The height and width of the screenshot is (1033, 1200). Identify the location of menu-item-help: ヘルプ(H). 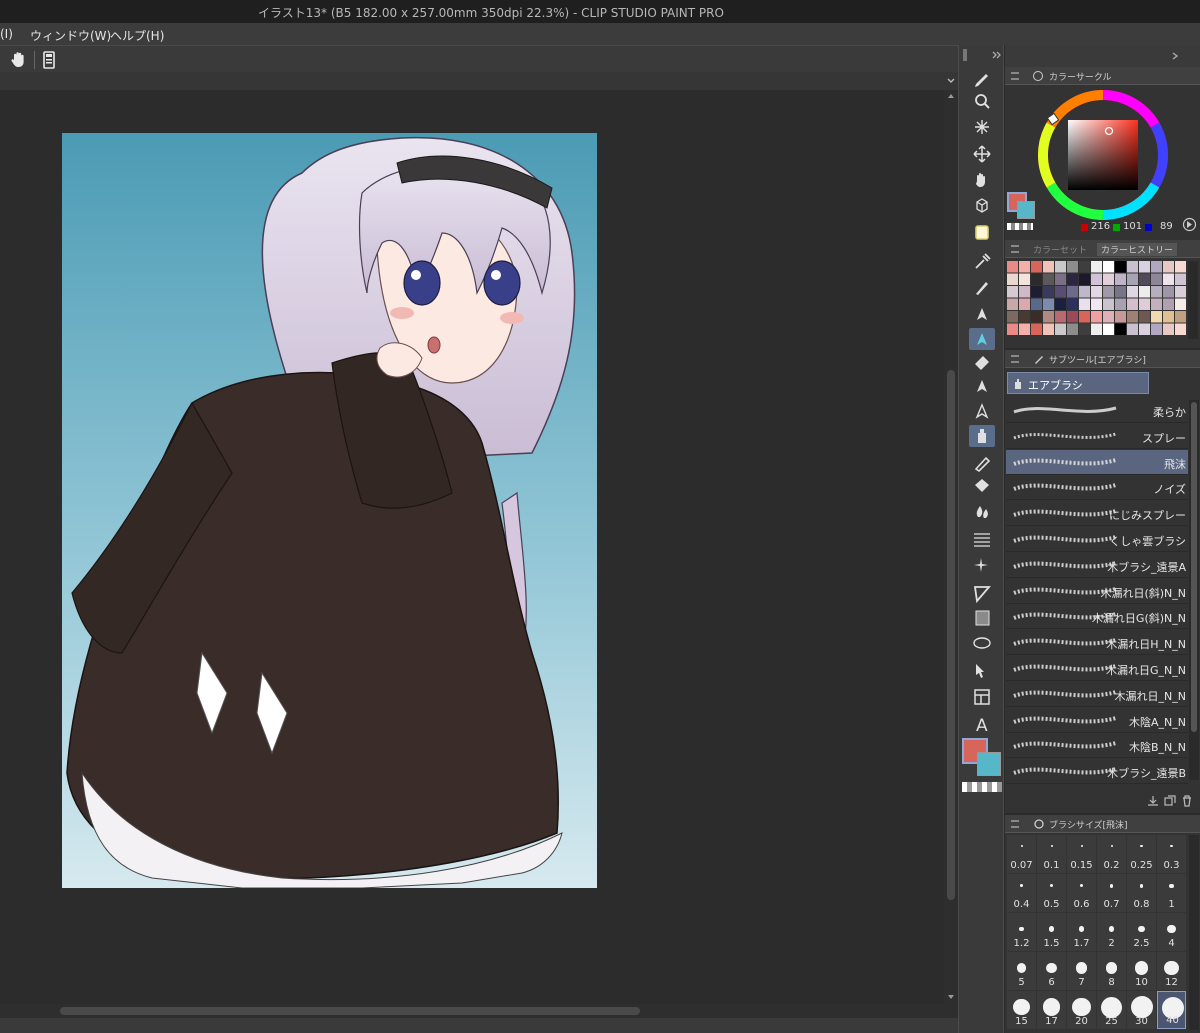
(137, 35).